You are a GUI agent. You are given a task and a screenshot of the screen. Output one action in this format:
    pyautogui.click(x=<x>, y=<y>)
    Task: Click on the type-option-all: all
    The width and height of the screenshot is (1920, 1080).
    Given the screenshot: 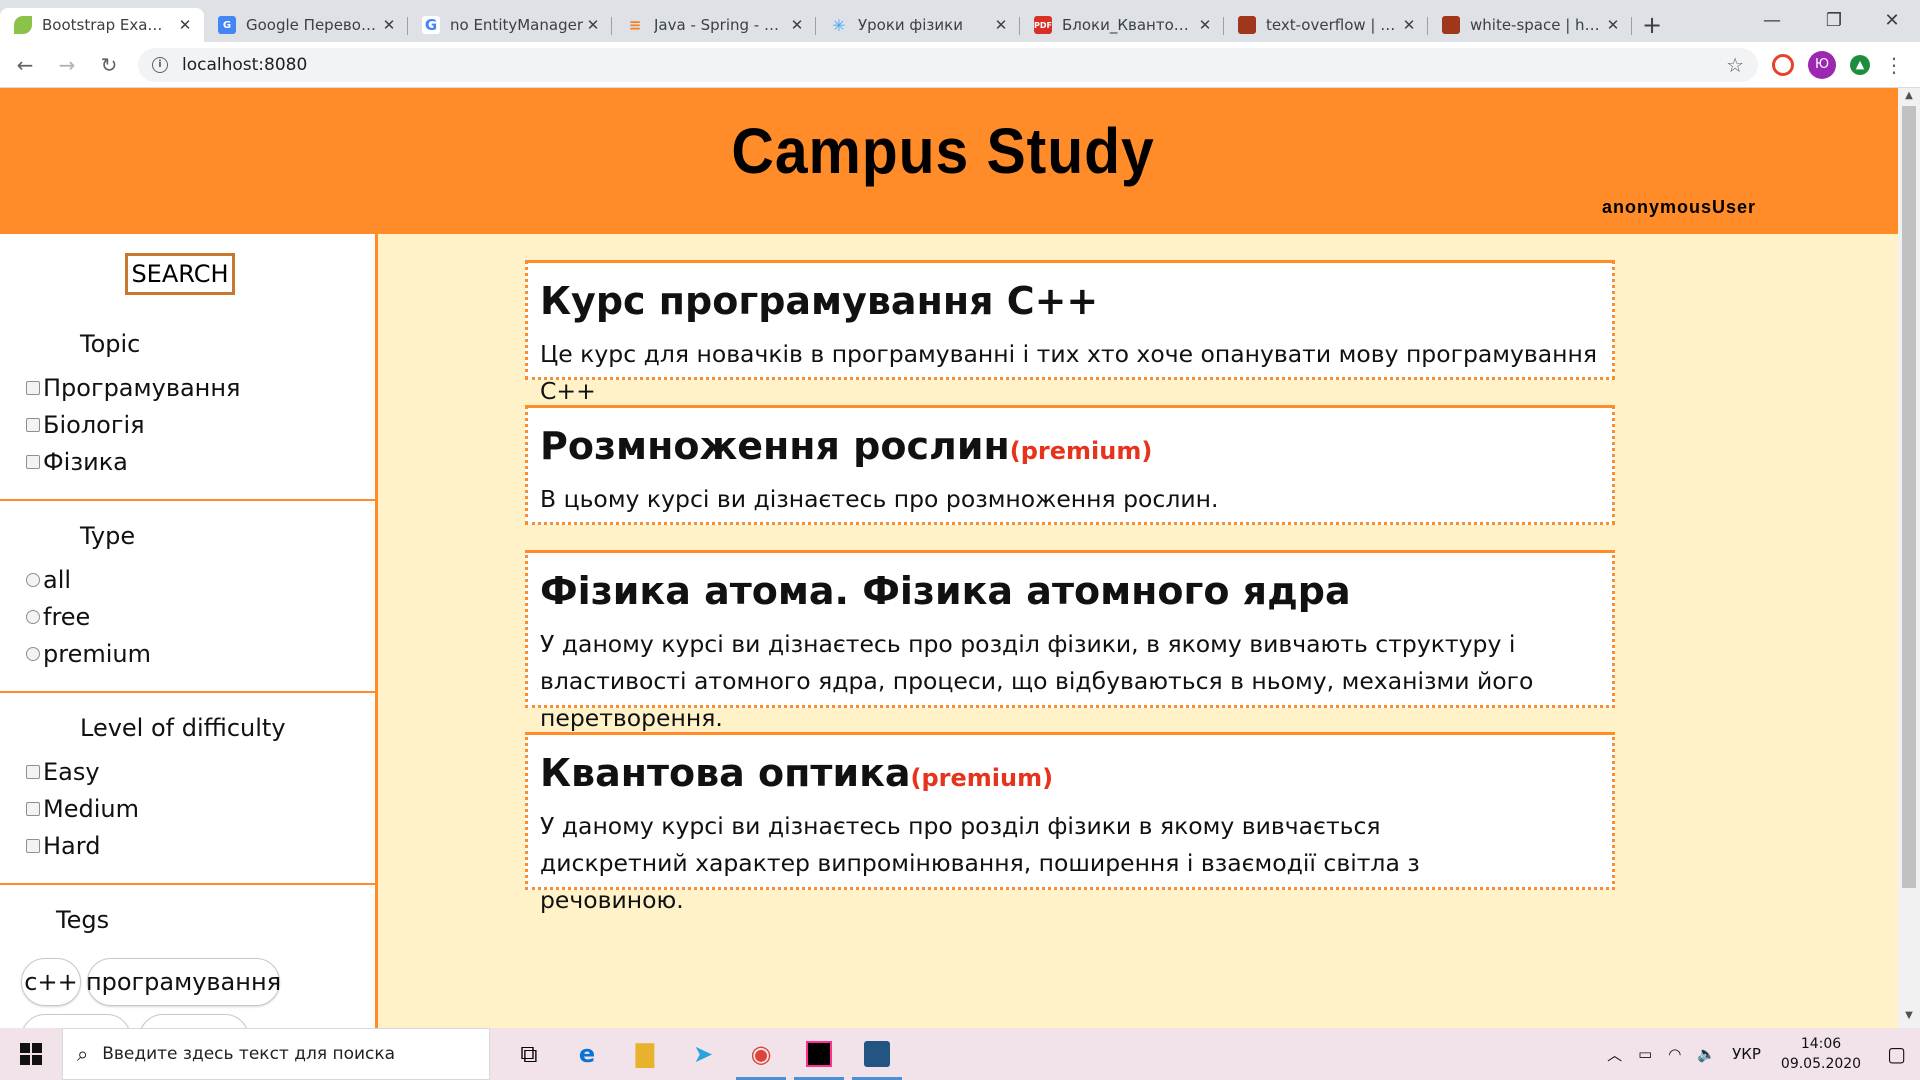 What is the action you would take?
    pyautogui.click(x=48, y=580)
    